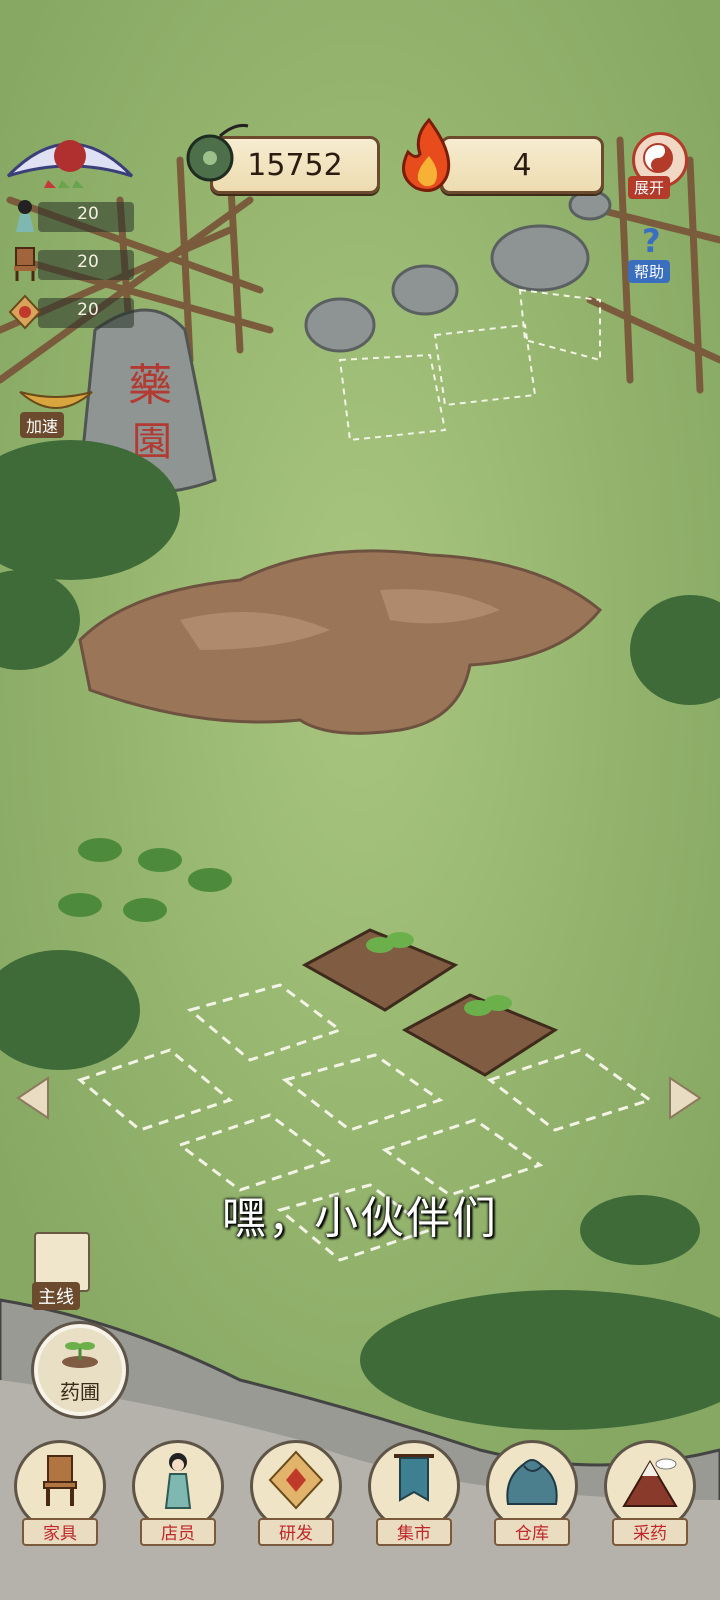  What do you see at coordinates (88, 310) in the screenshot?
I see `stat-research-value: 20` at bounding box center [88, 310].